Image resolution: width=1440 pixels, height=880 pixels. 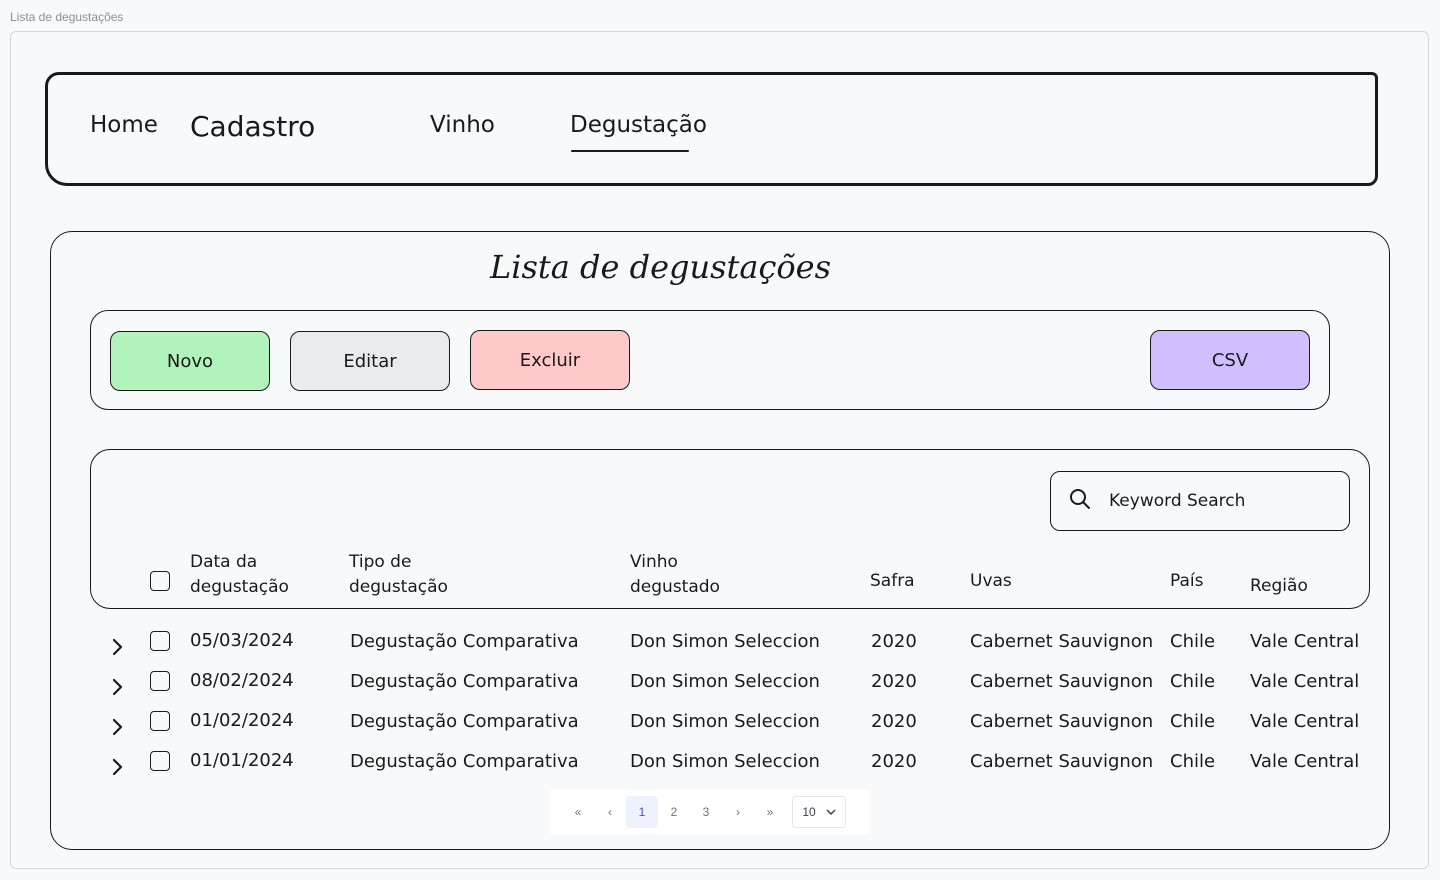 What do you see at coordinates (642, 812) in the screenshot?
I see `page-1-button: 1` at bounding box center [642, 812].